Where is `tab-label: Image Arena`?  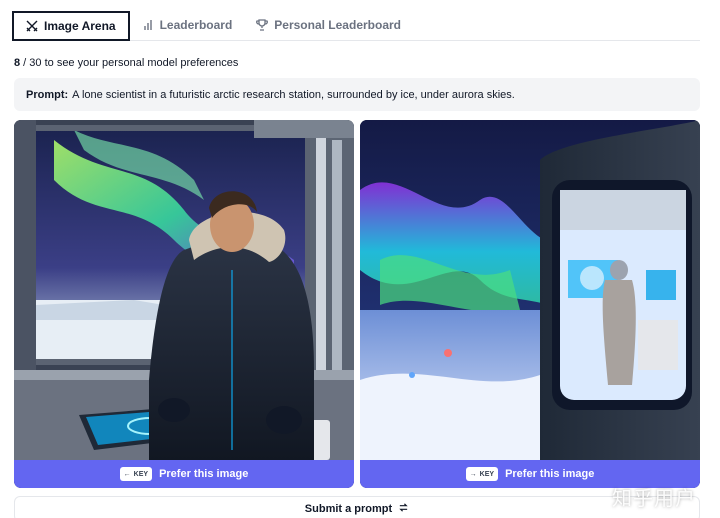
tab-label: Image Arena is located at coordinates (80, 26).